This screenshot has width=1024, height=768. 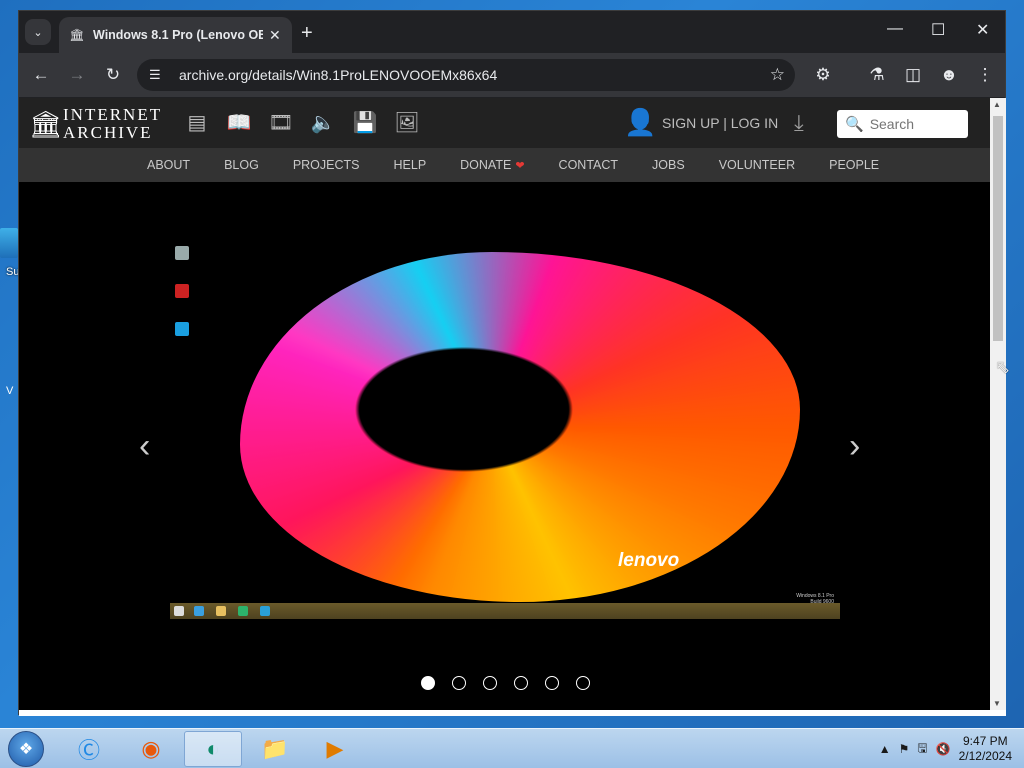 What do you see at coordinates (943, 749) in the screenshot?
I see `volume-muted-icon: 🔇` at bounding box center [943, 749].